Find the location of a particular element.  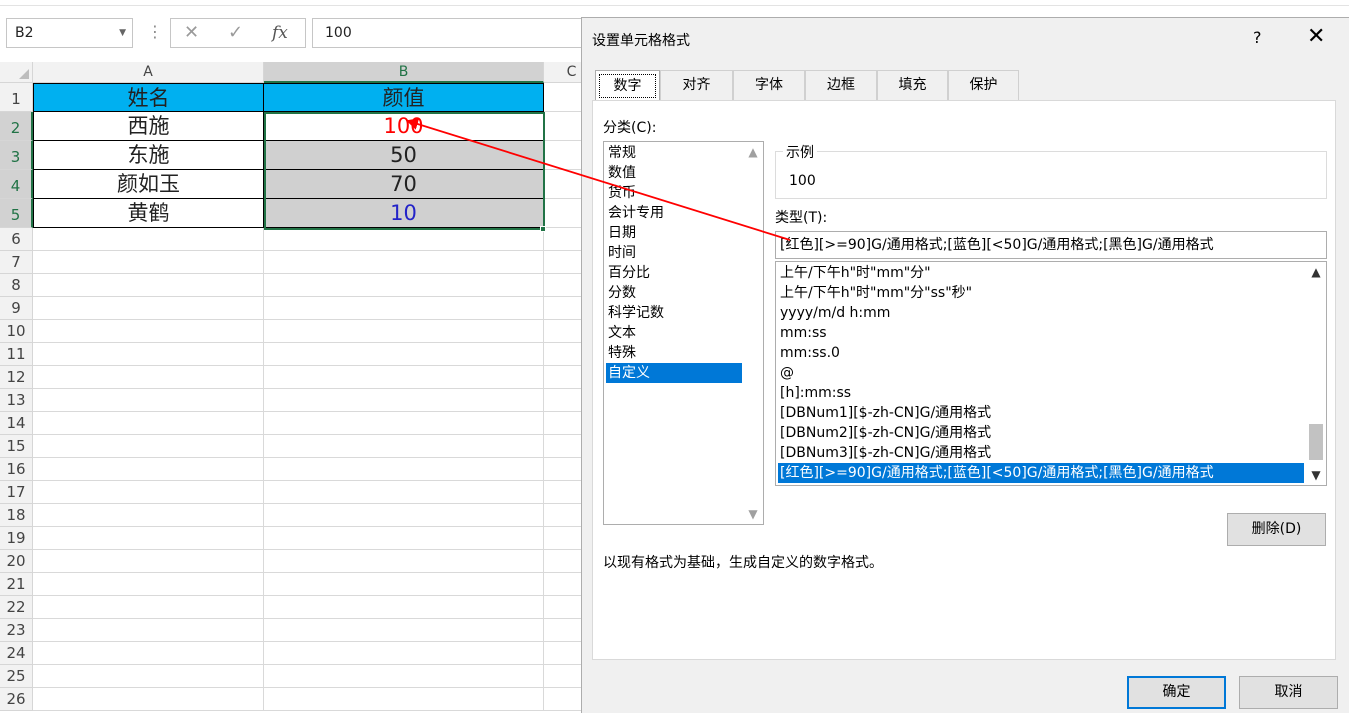

row-header: 20 is located at coordinates (16, 561).